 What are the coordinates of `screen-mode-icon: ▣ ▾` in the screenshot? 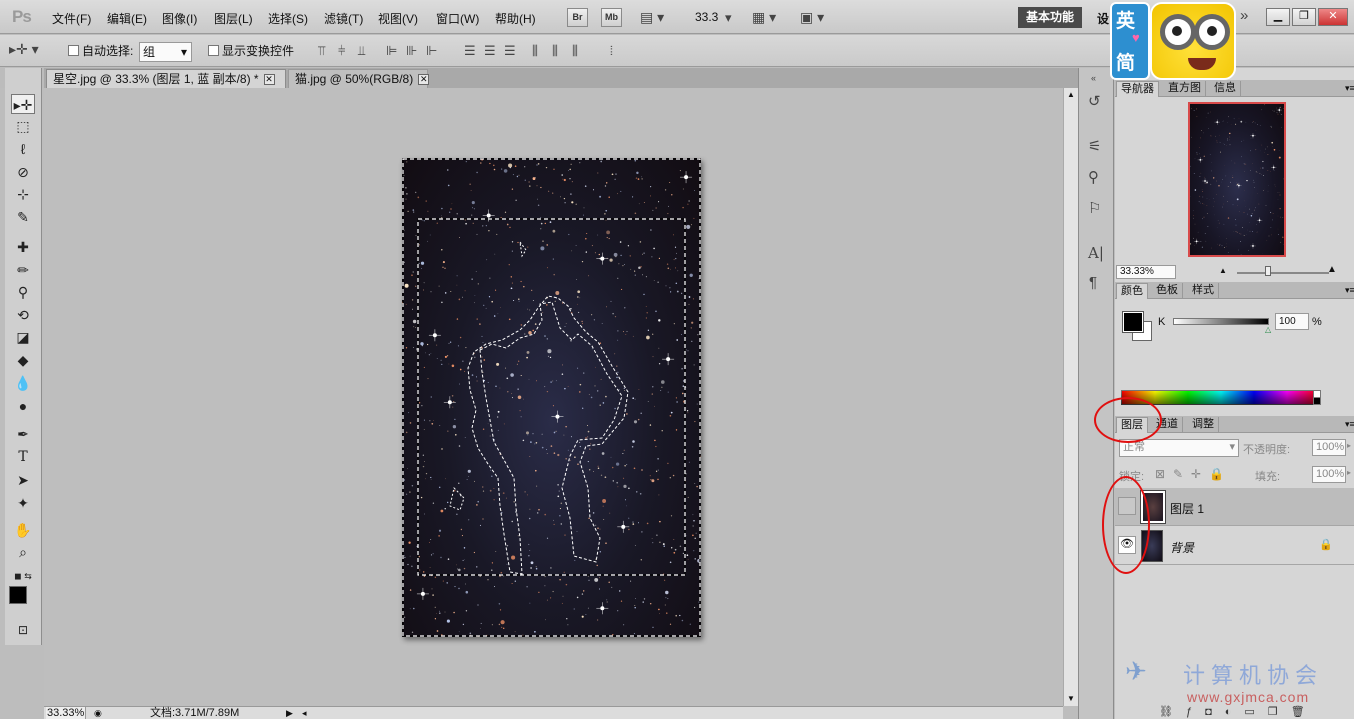 It's located at (812, 17).